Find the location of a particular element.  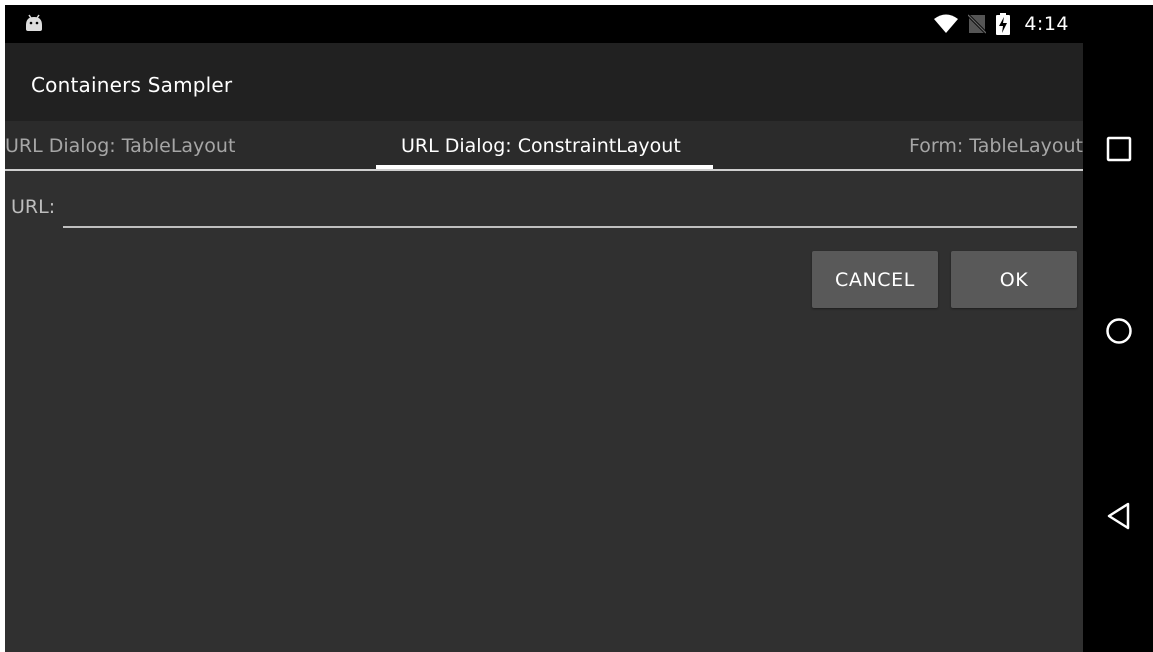

recents-button is located at coordinates (1119, 149).